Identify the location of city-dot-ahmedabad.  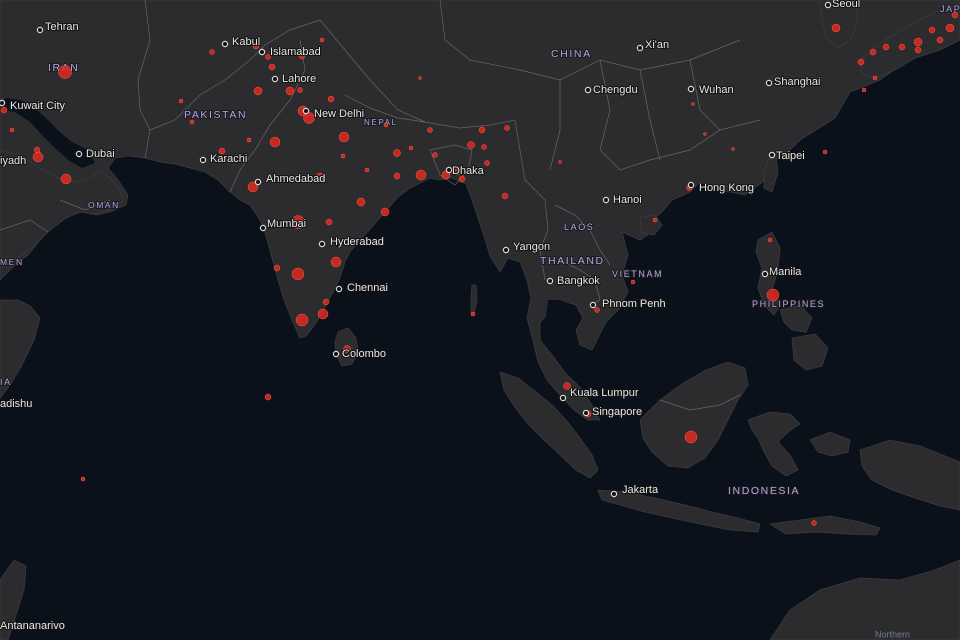
(258, 182).